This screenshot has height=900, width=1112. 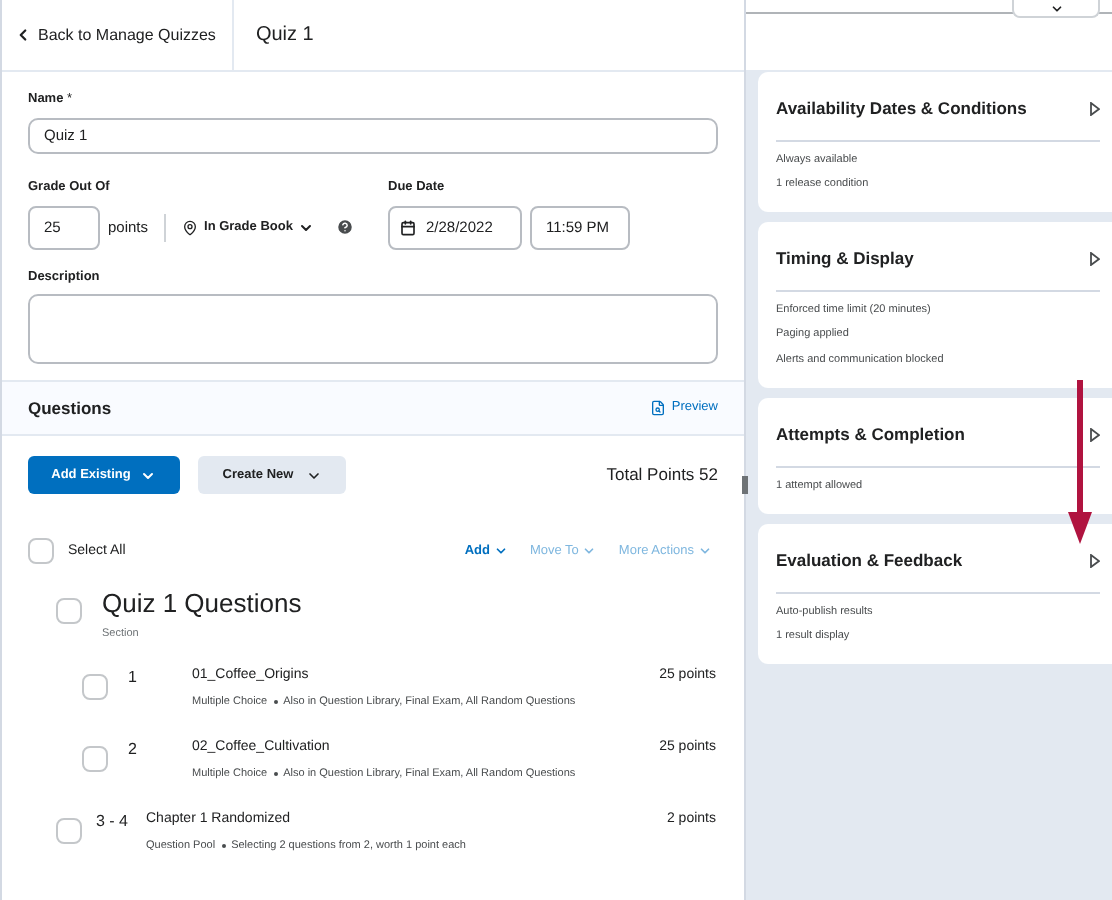 What do you see at coordinates (845, 259) in the screenshot?
I see `card-title: Timing & Display` at bounding box center [845, 259].